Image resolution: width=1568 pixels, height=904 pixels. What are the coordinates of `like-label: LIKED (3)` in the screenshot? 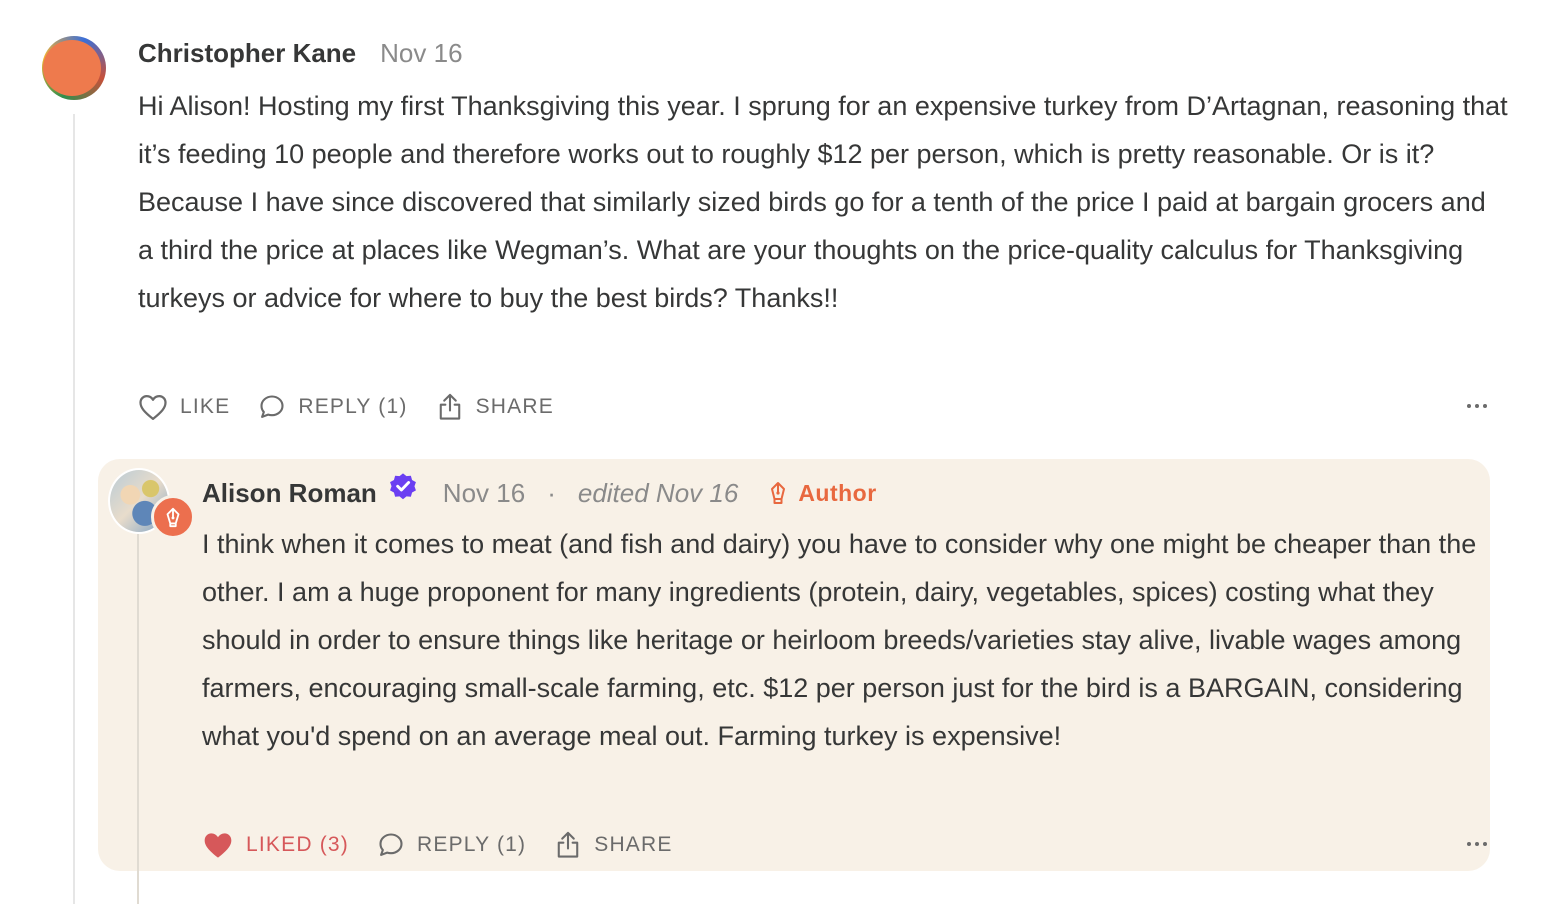 It's located at (297, 844).